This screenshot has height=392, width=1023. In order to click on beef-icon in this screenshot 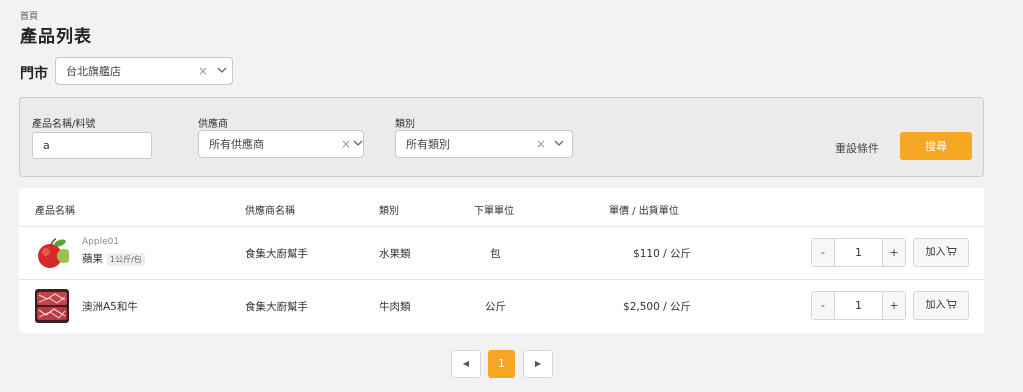, I will do `click(52, 306)`.